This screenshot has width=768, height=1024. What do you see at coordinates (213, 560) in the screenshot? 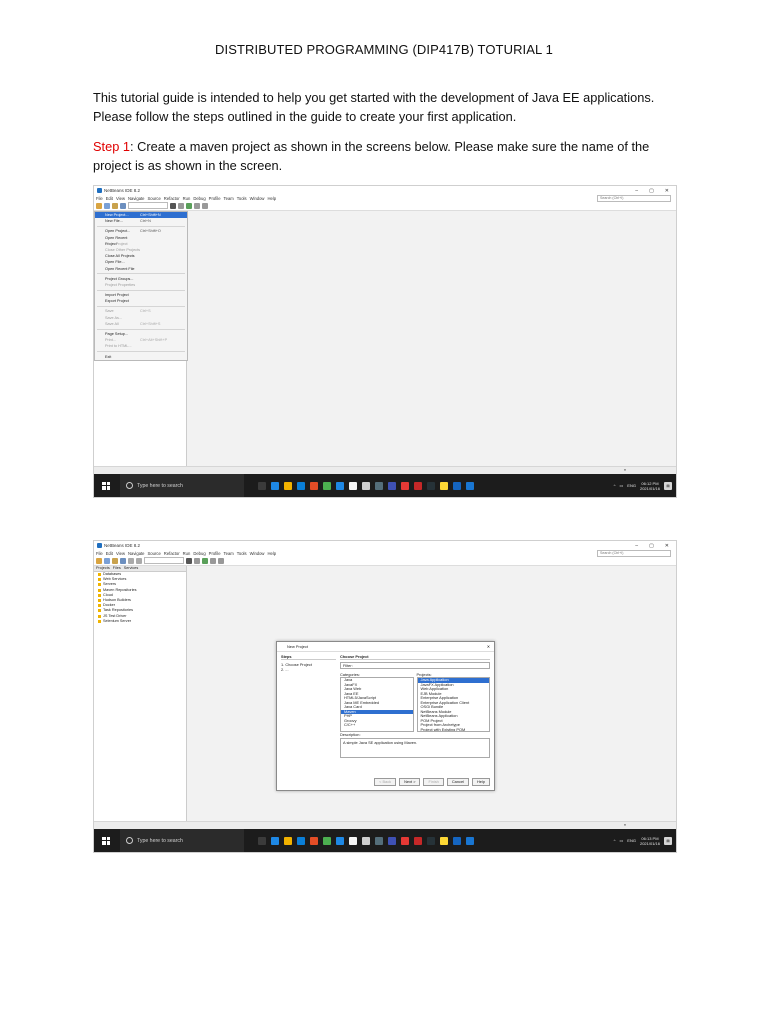
I see `debug-icon` at bounding box center [213, 560].